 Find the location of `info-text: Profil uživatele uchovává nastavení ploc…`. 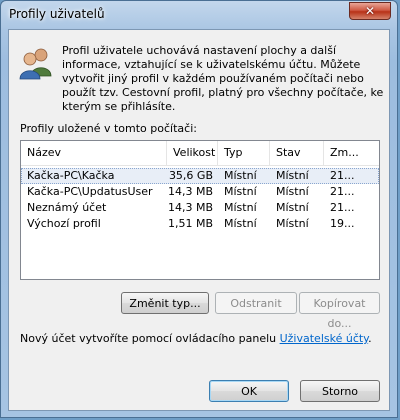

info-text: Profil uživatele uchovává nastavení ploc… is located at coordinates (223, 78).